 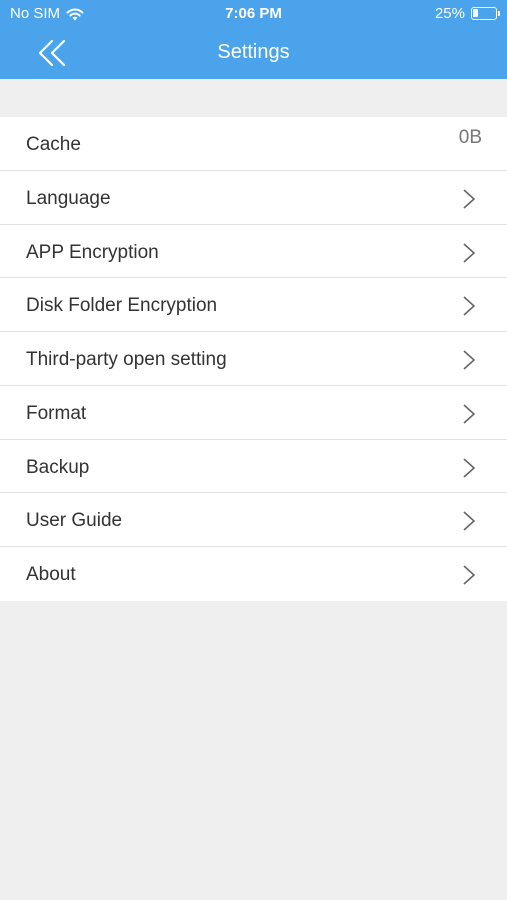 I want to click on settings-item-app-encryption: APP Encryption, so click(x=253, y=252).